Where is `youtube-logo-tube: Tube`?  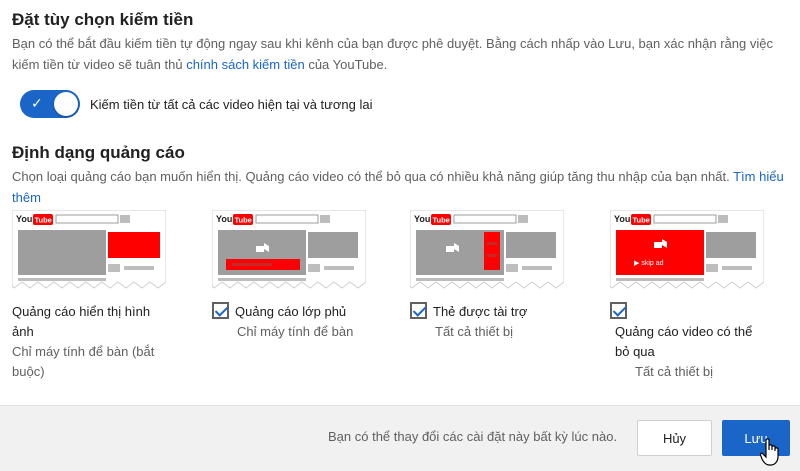
youtube-logo-tube: Tube is located at coordinates (43, 220).